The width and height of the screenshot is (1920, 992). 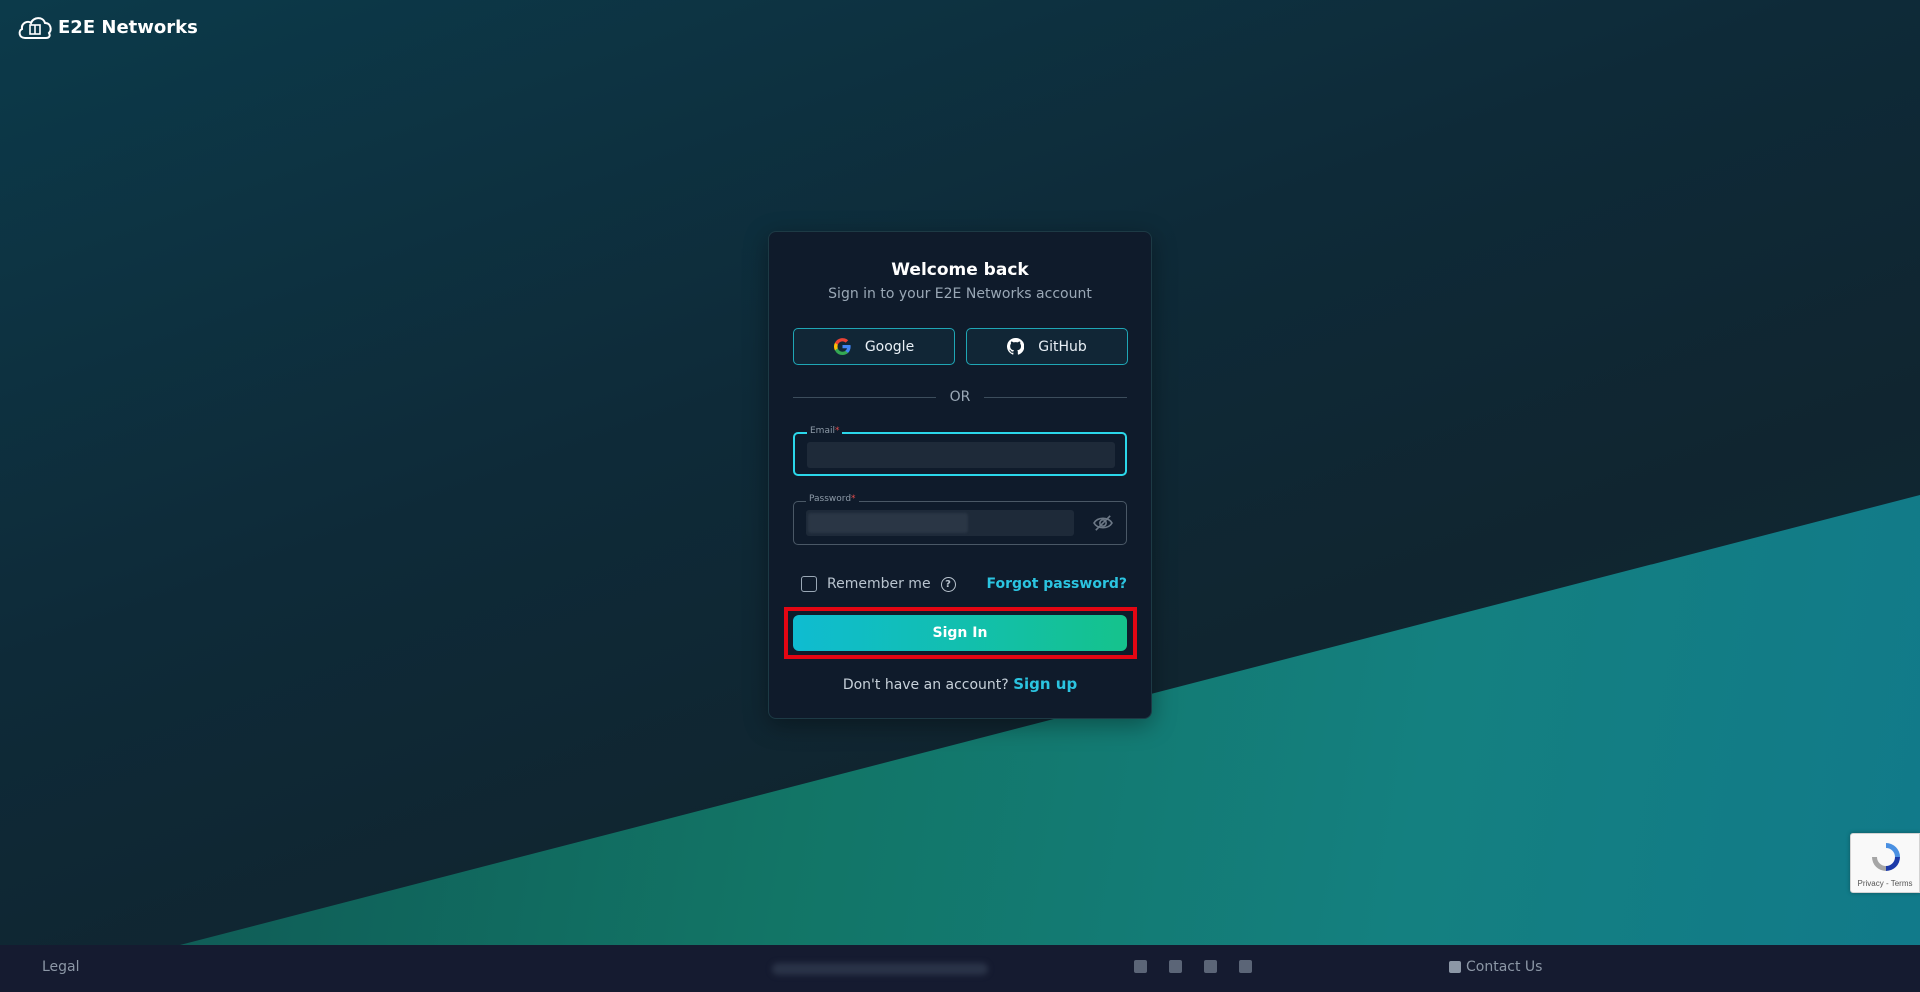 I want to click on divider-line-left, so click(x=864, y=397).